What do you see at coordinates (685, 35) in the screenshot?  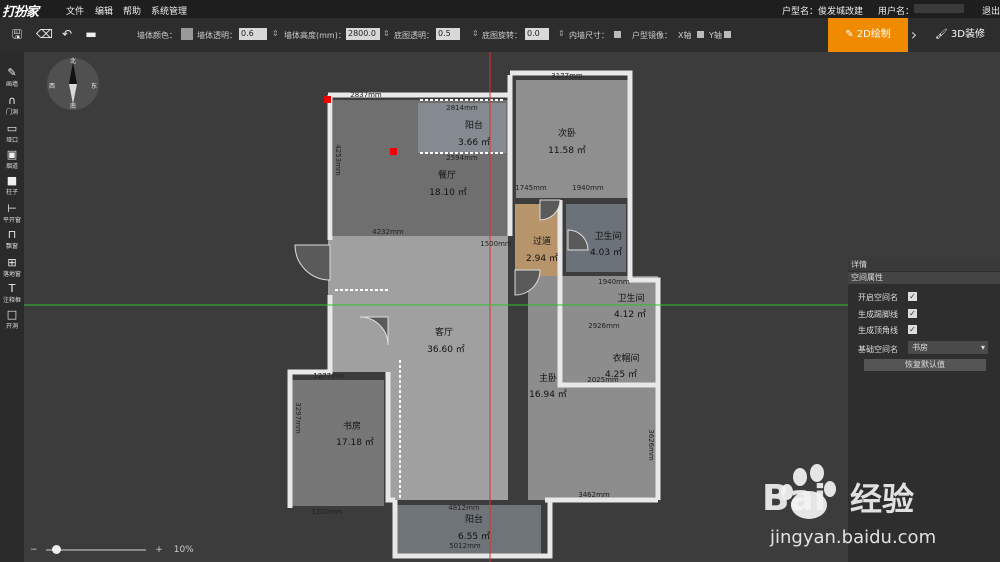 I see `x-axis-label: X轴` at bounding box center [685, 35].